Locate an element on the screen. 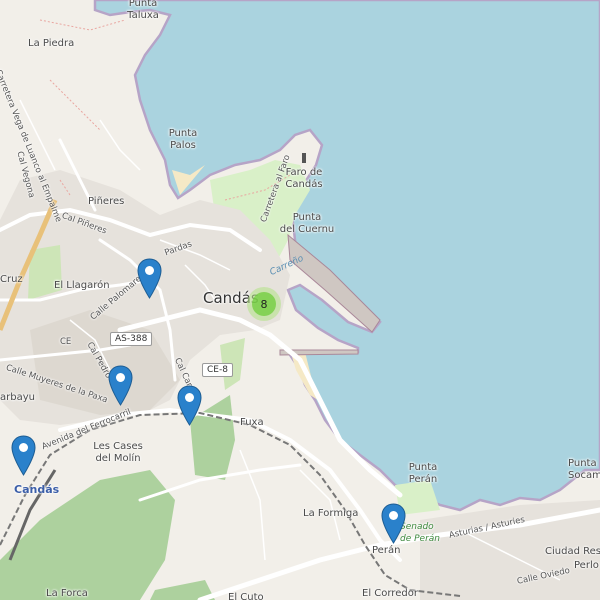 This screenshot has height=600, width=600. place-label-cruz: Cruz is located at coordinates (11, 279).